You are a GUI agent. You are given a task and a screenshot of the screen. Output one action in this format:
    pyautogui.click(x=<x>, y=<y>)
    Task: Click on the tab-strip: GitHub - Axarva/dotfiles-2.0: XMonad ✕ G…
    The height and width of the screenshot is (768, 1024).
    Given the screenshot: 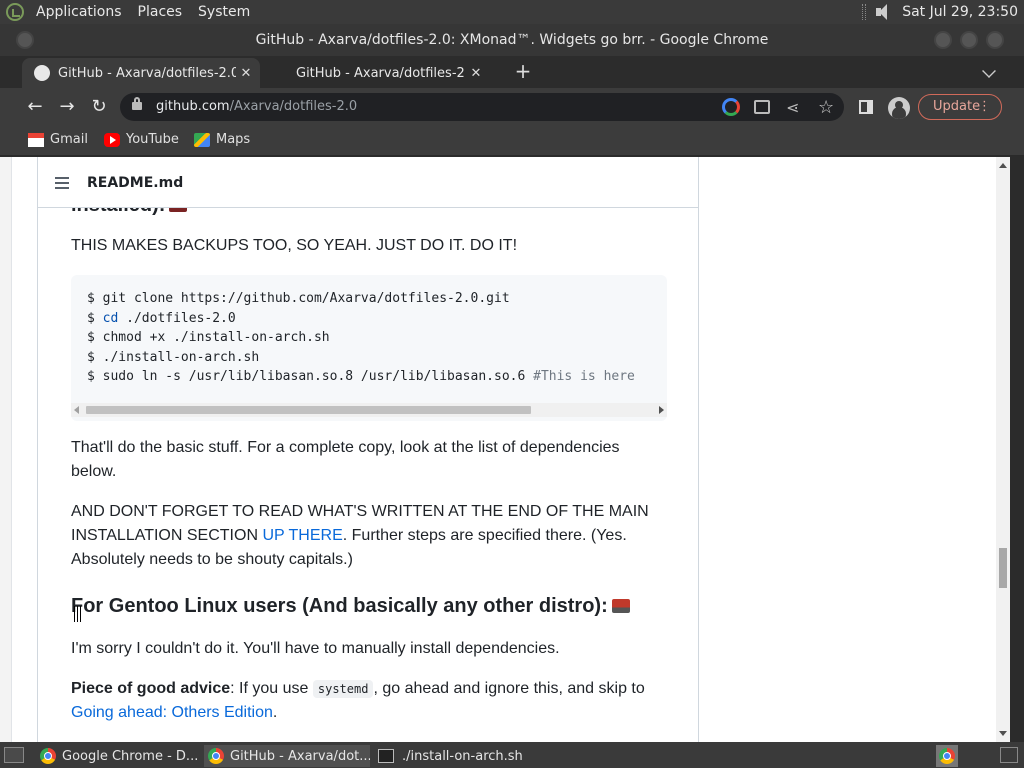 What is the action you would take?
    pyautogui.click(x=512, y=72)
    